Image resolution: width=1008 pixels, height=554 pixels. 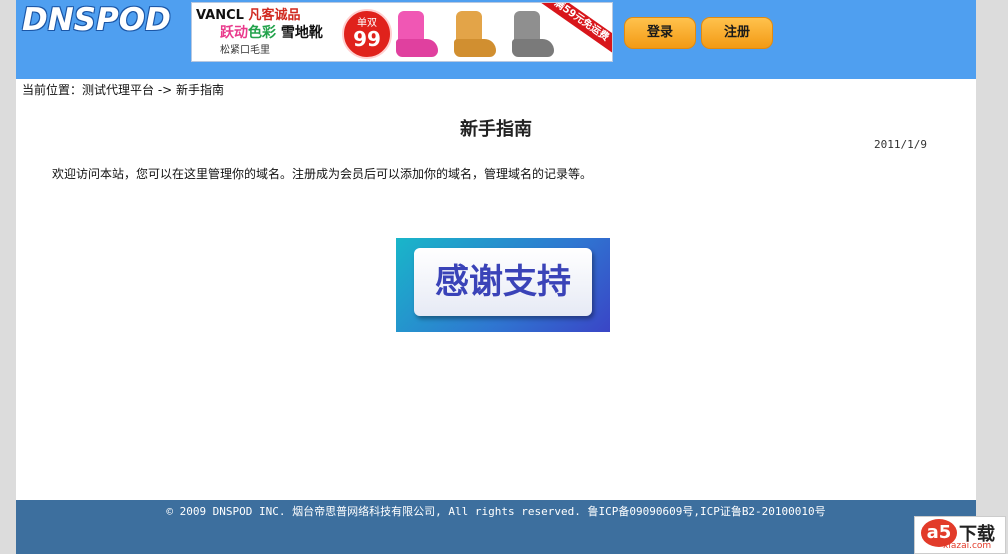 What do you see at coordinates (900, 144) in the screenshot?
I see `article-date: 2011/1/9` at bounding box center [900, 144].